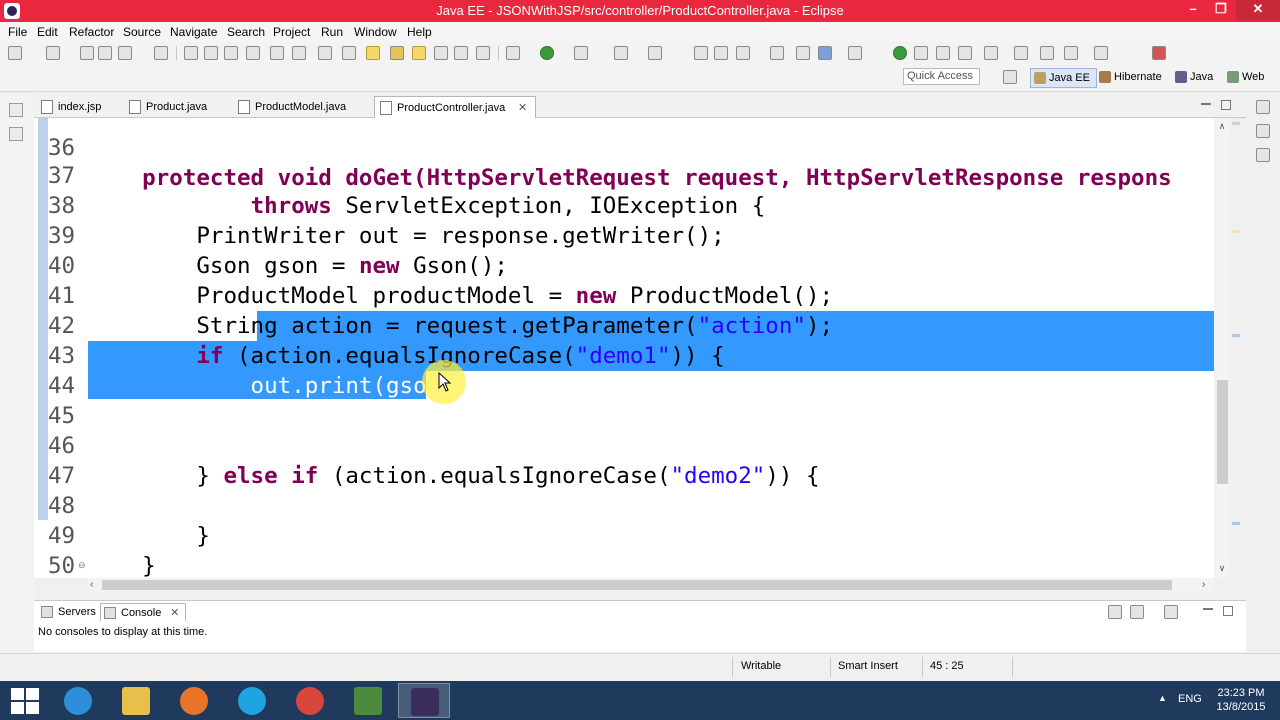 The height and width of the screenshot is (720, 1280). I want to click on step-over-icon, so click(299, 53).